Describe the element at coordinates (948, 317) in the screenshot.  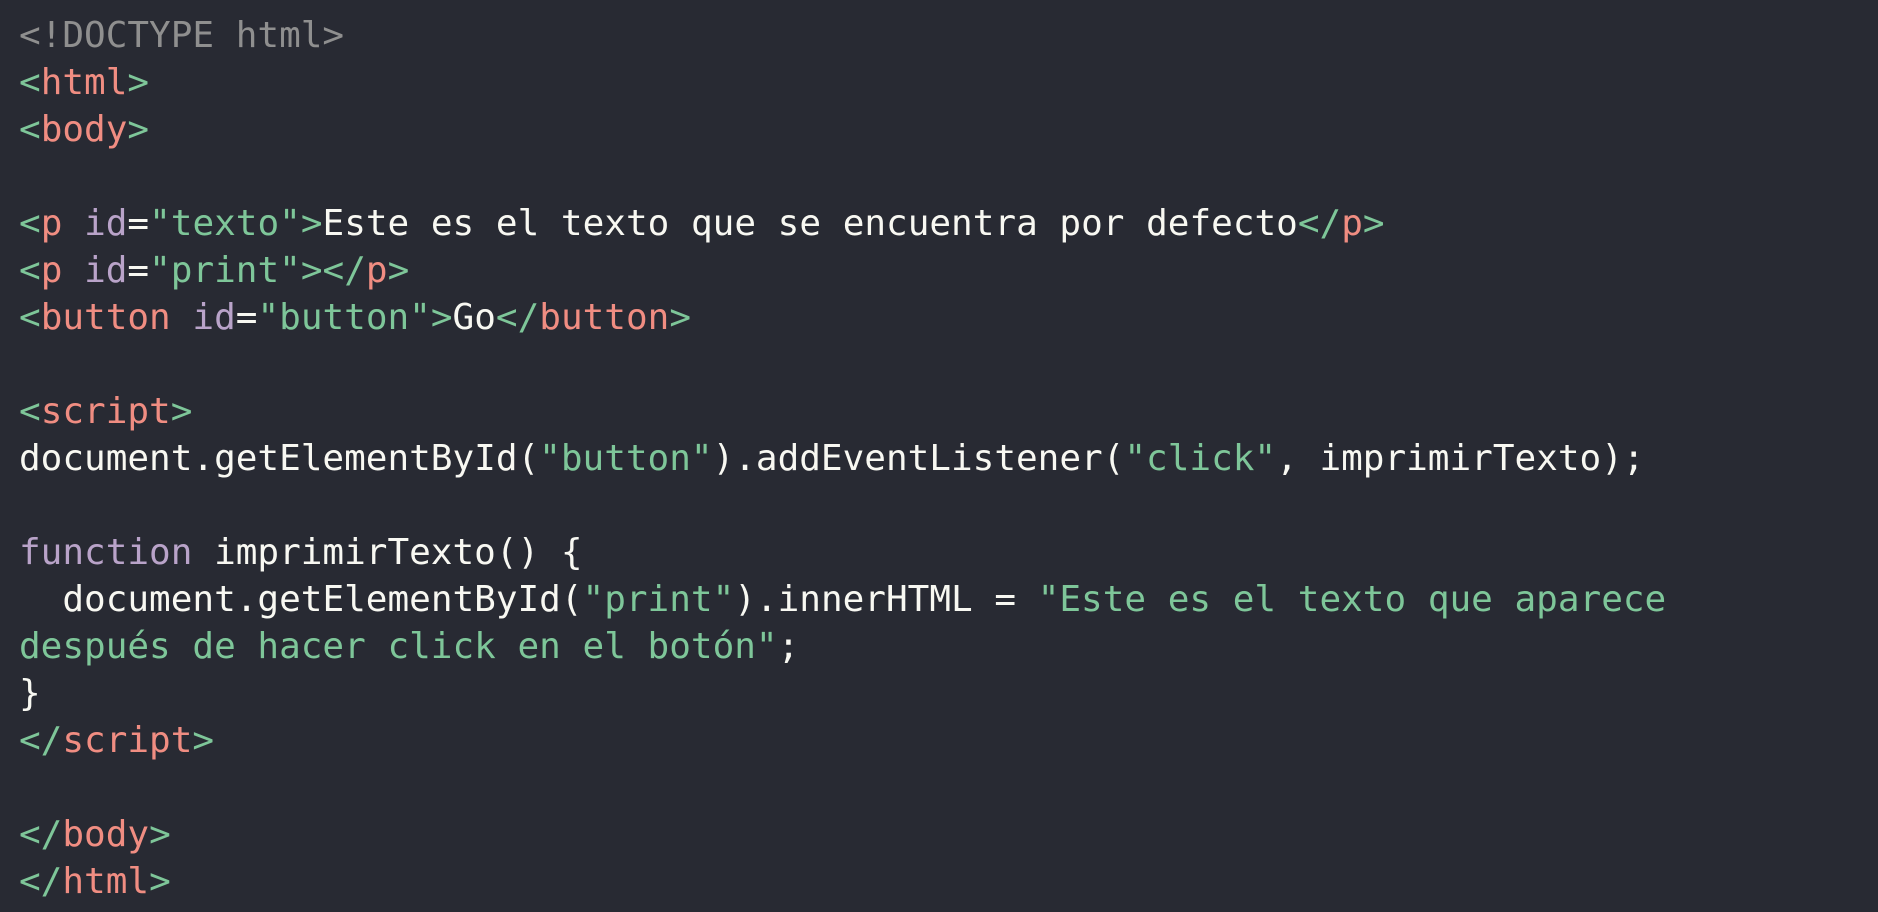
I see `code-line-7: <button id="button">Go</button>` at that location.